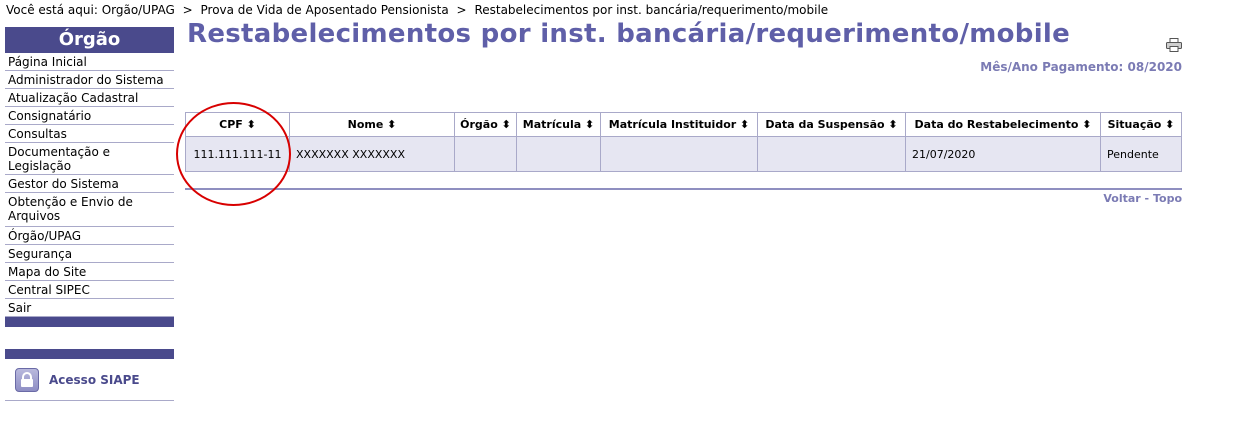  What do you see at coordinates (89, 236) in the screenshot?
I see `sidebar-item-orgao-upag: Órgão/UPAG` at bounding box center [89, 236].